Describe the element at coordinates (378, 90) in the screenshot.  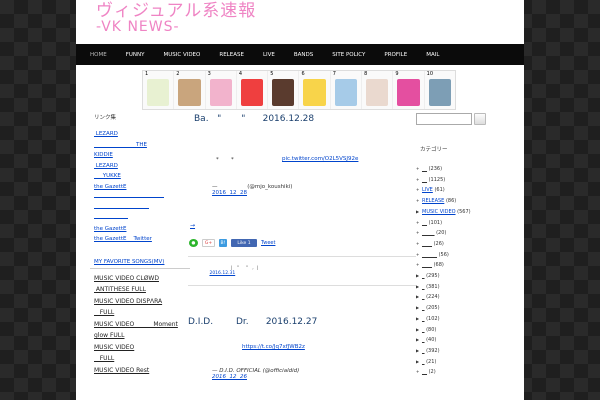
I see `ranking-item: 8` at that location.